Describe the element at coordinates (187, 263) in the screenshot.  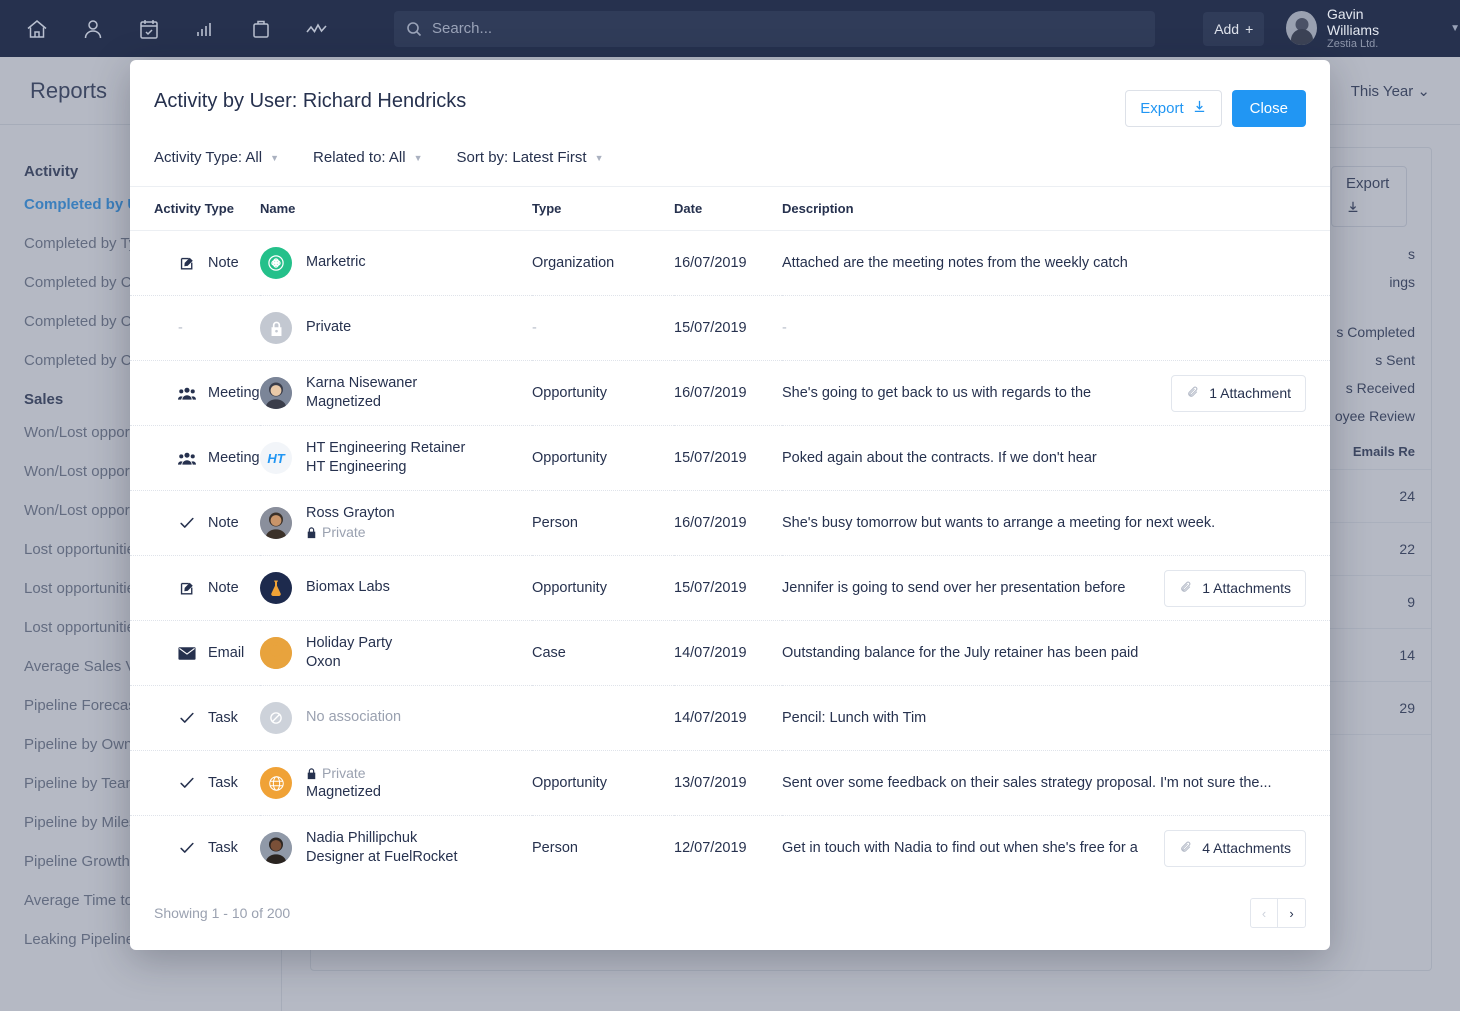
I see `note-pencil-icon` at that location.